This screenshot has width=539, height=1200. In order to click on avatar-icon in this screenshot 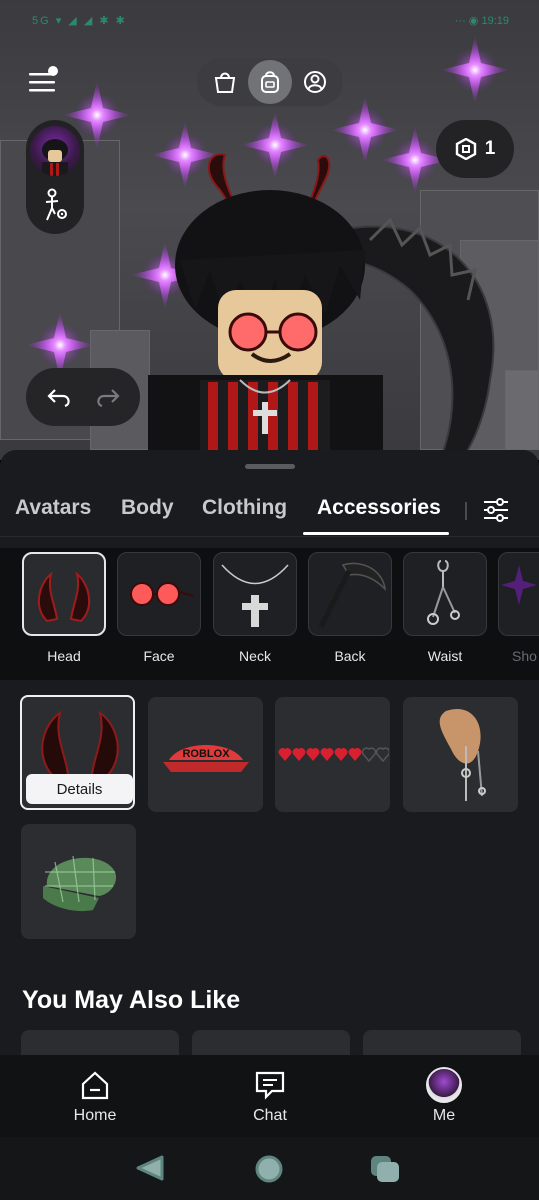, I will do `click(444, 1085)`.